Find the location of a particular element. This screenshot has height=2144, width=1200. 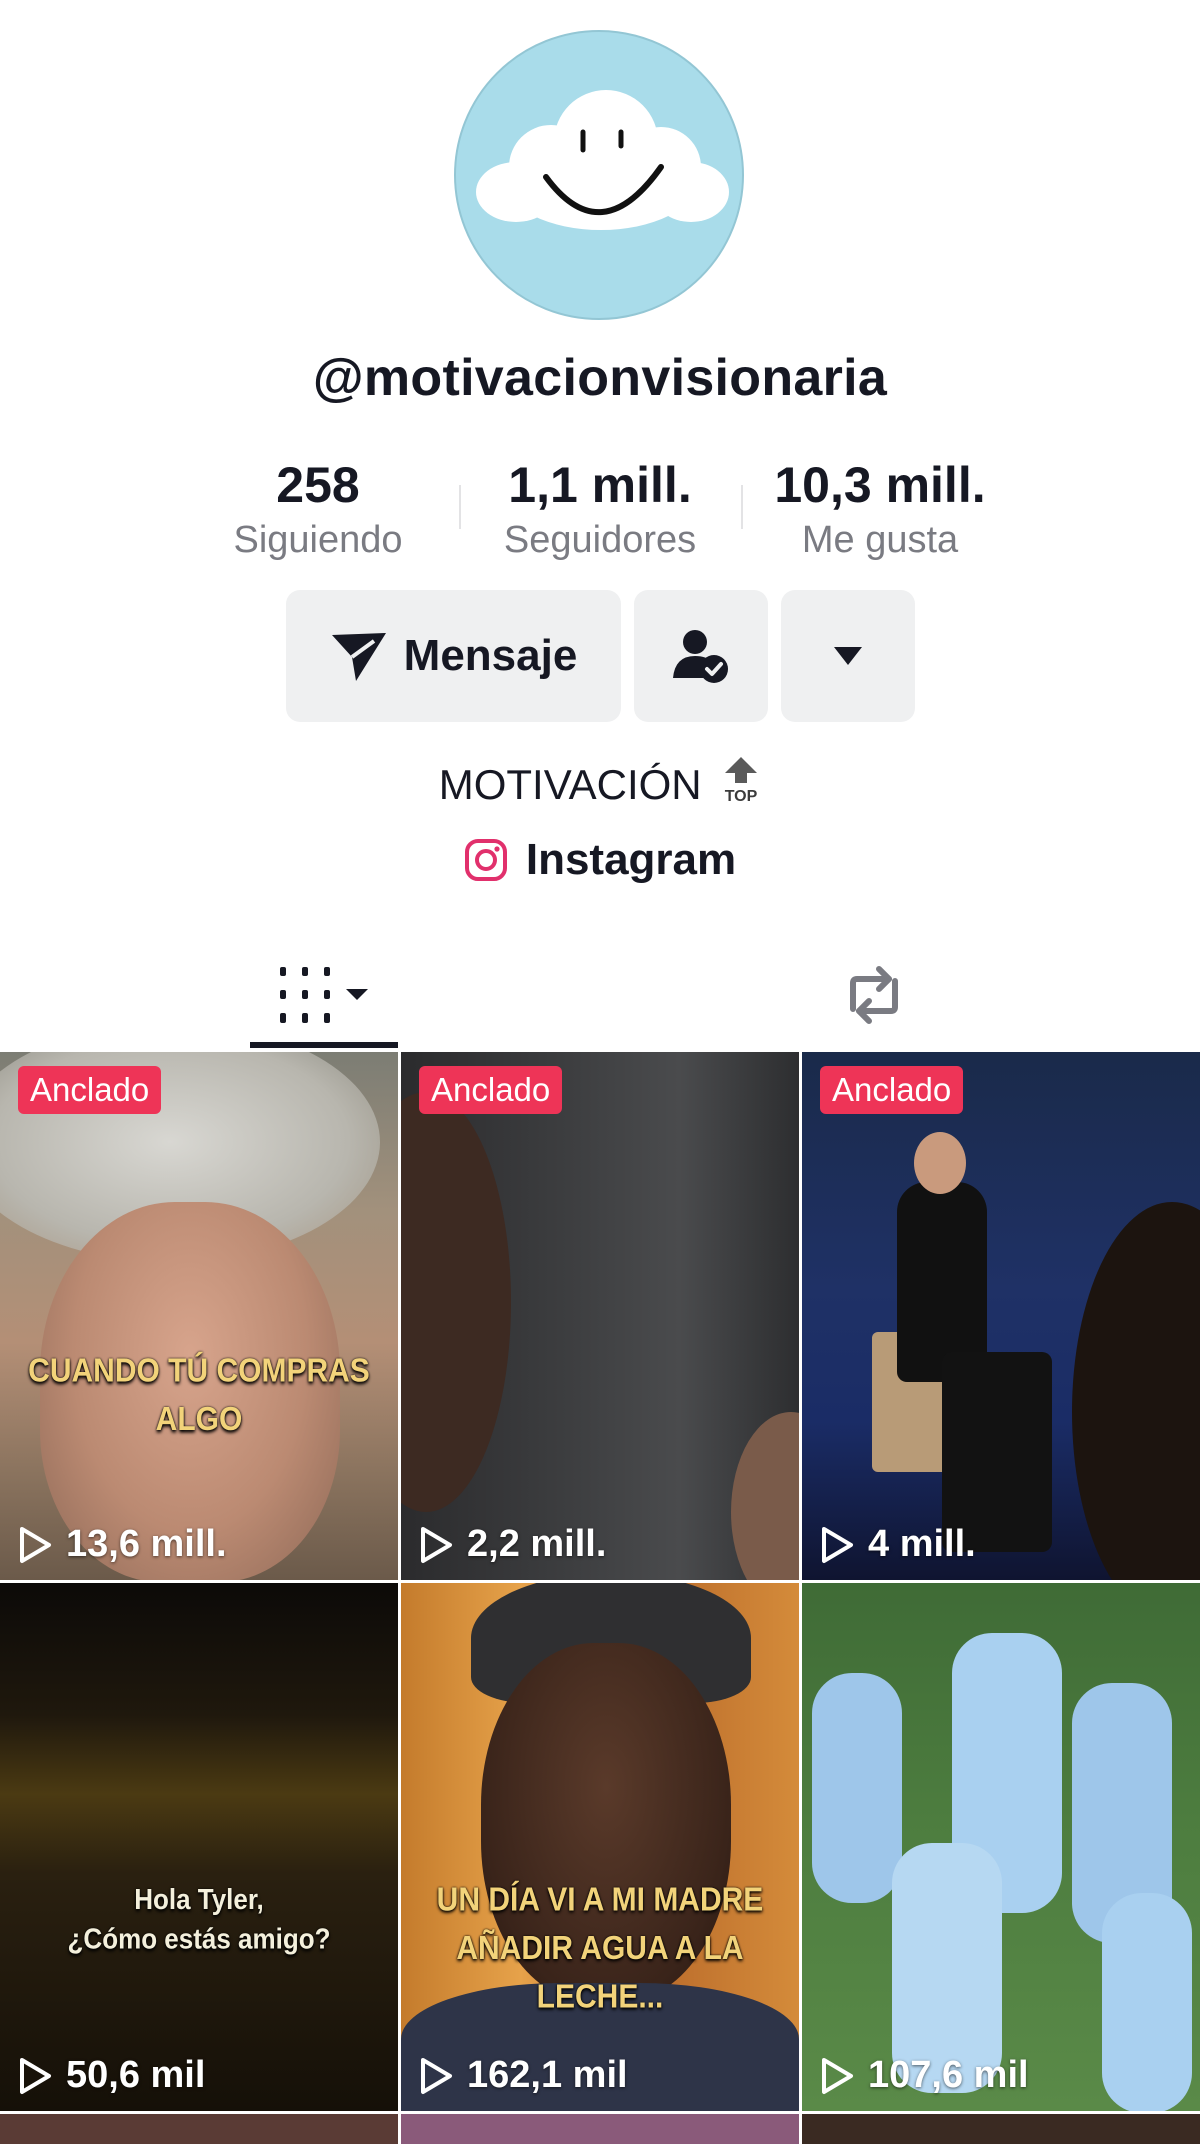

following-status-button is located at coordinates (701, 656).